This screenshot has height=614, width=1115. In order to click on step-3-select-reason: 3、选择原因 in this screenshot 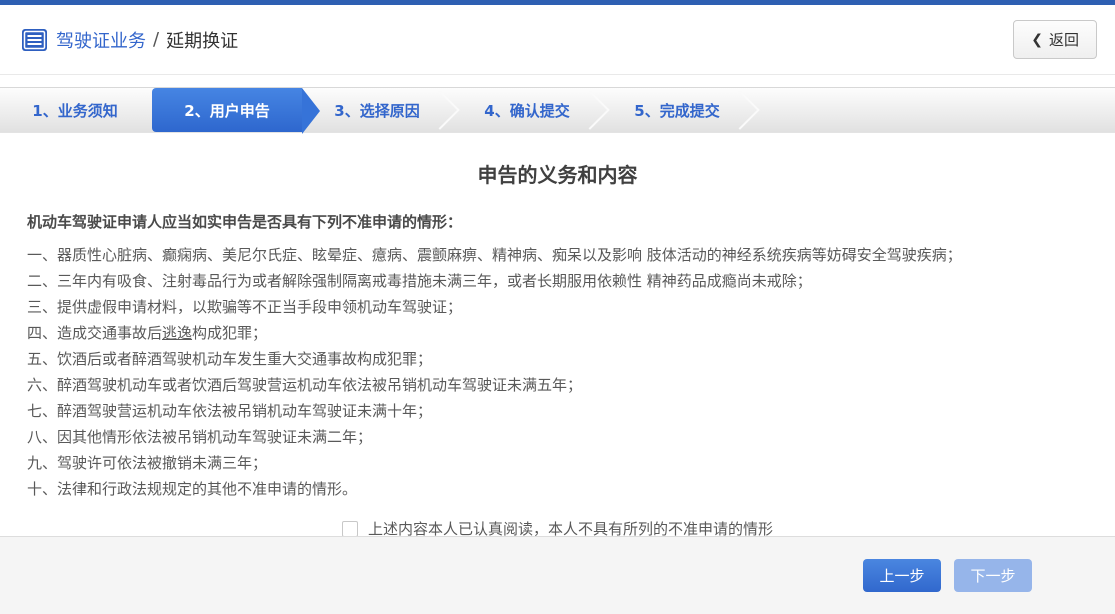, I will do `click(377, 110)`.